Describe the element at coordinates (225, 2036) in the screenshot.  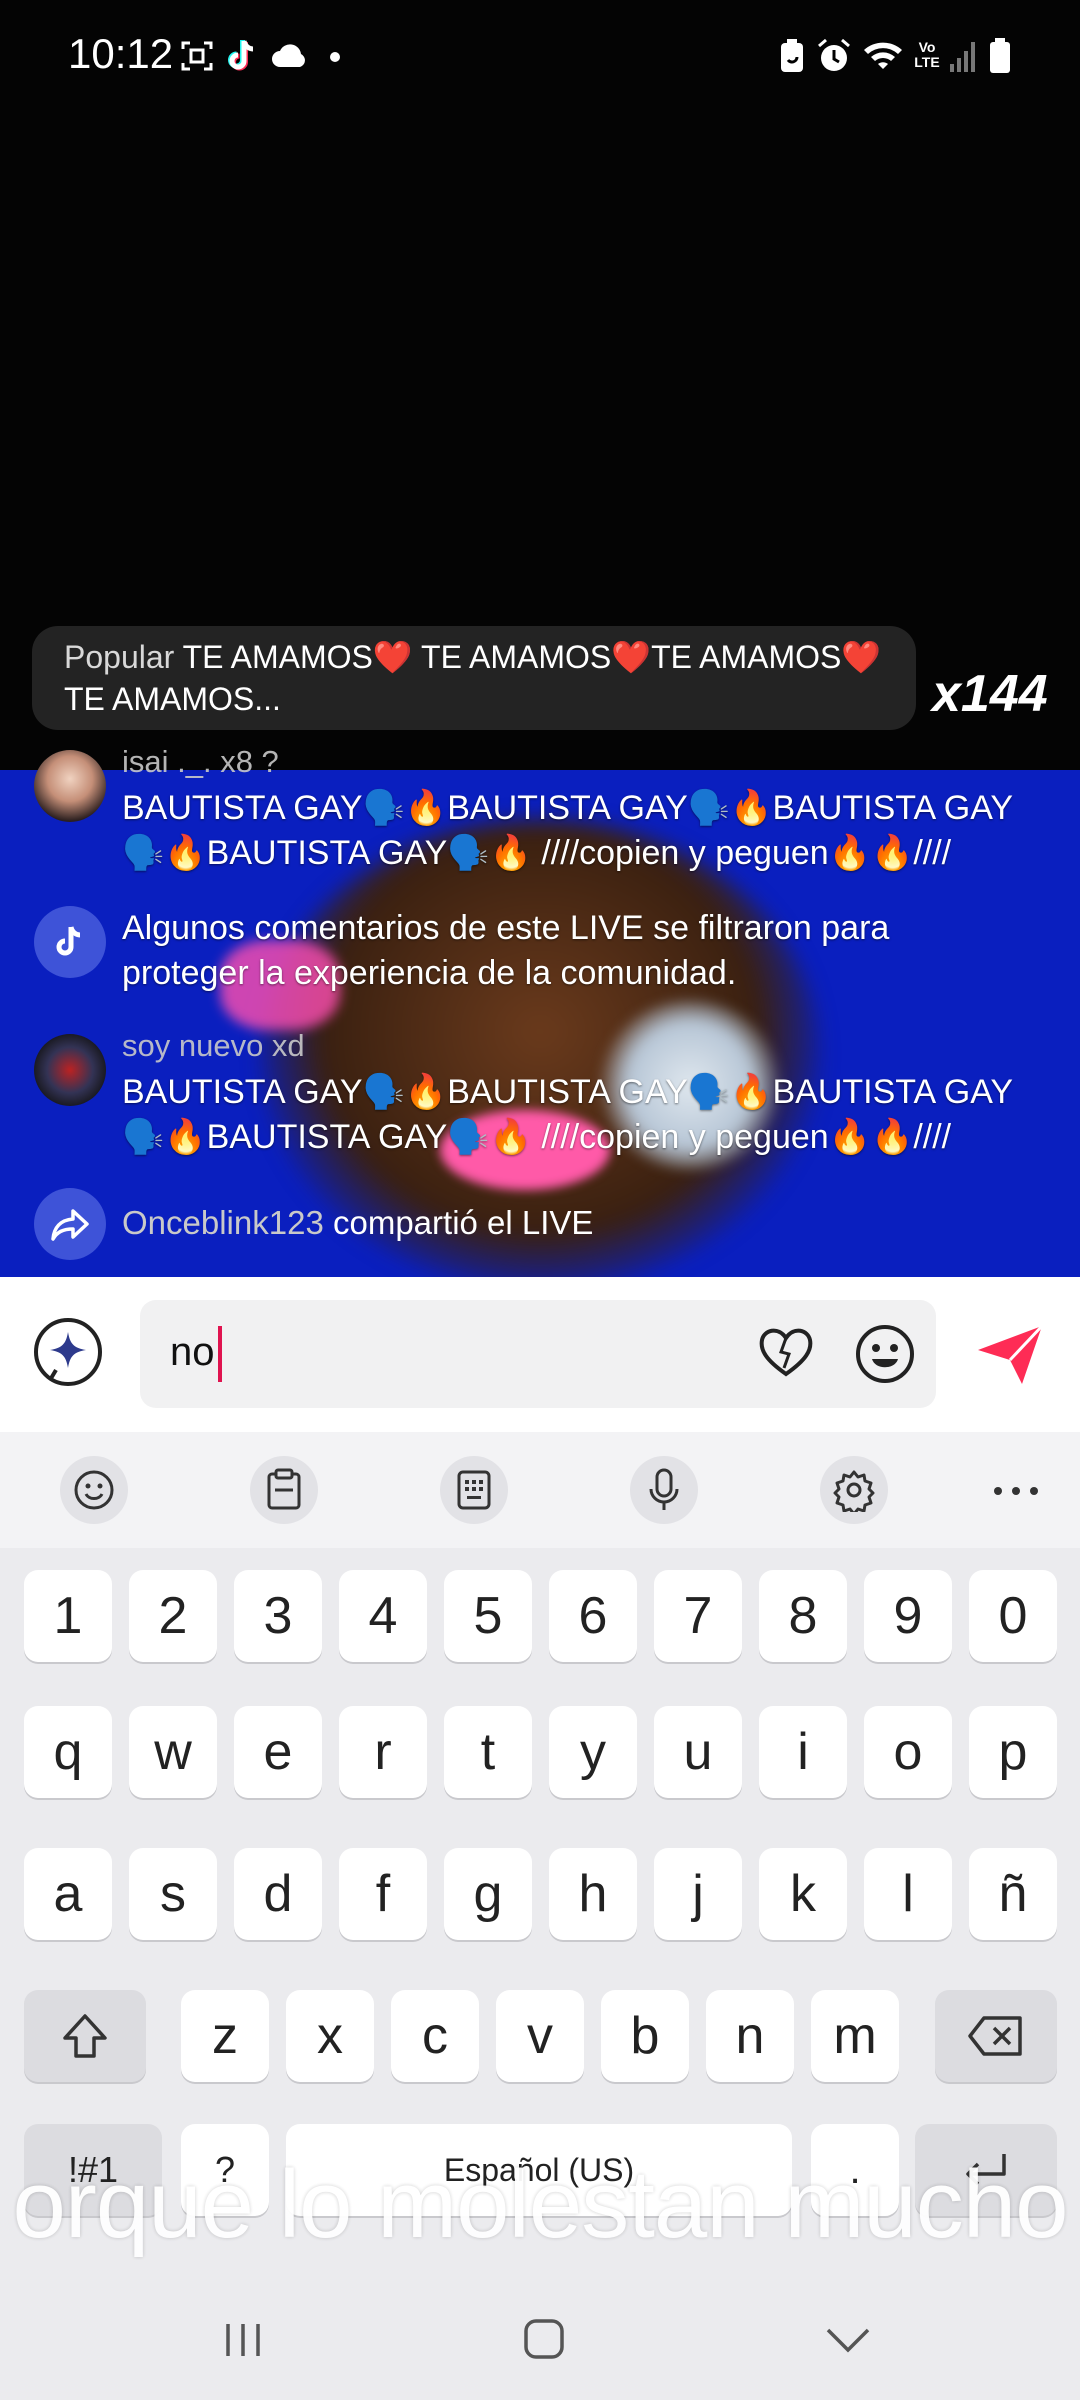
I see `key-z: z` at that location.